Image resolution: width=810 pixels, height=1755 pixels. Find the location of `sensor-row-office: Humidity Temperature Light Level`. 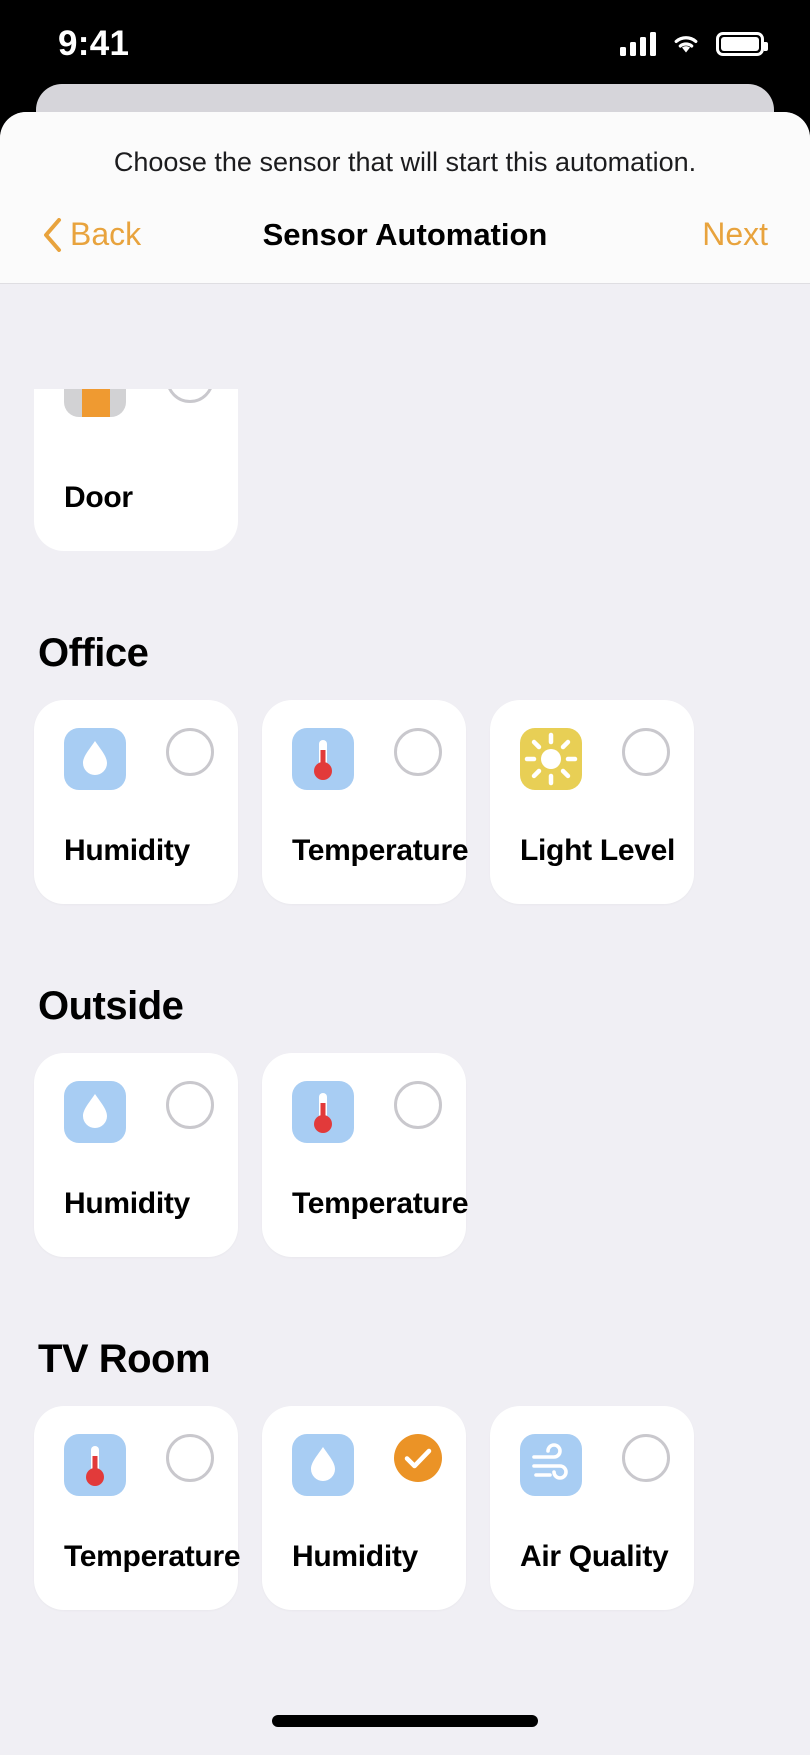

sensor-row-office: Humidity Temperature Light Level is located at coordinates (405, 802).